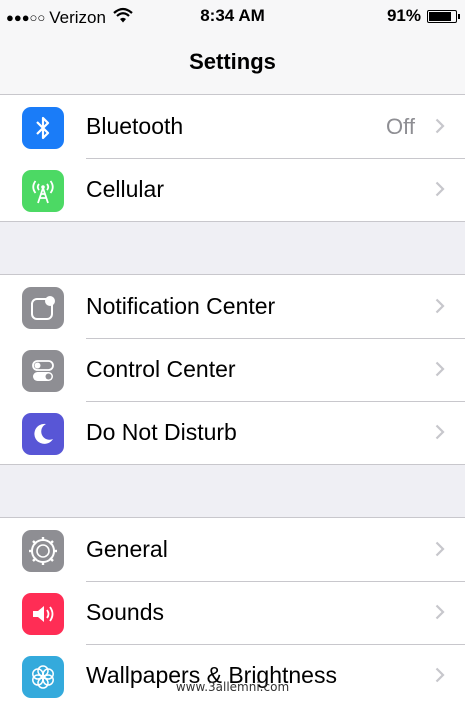 The width and height of the screenshot is (465, 707). I want to click on settings-row-bluetooth: Bluetooth Off, so click(232, 126).